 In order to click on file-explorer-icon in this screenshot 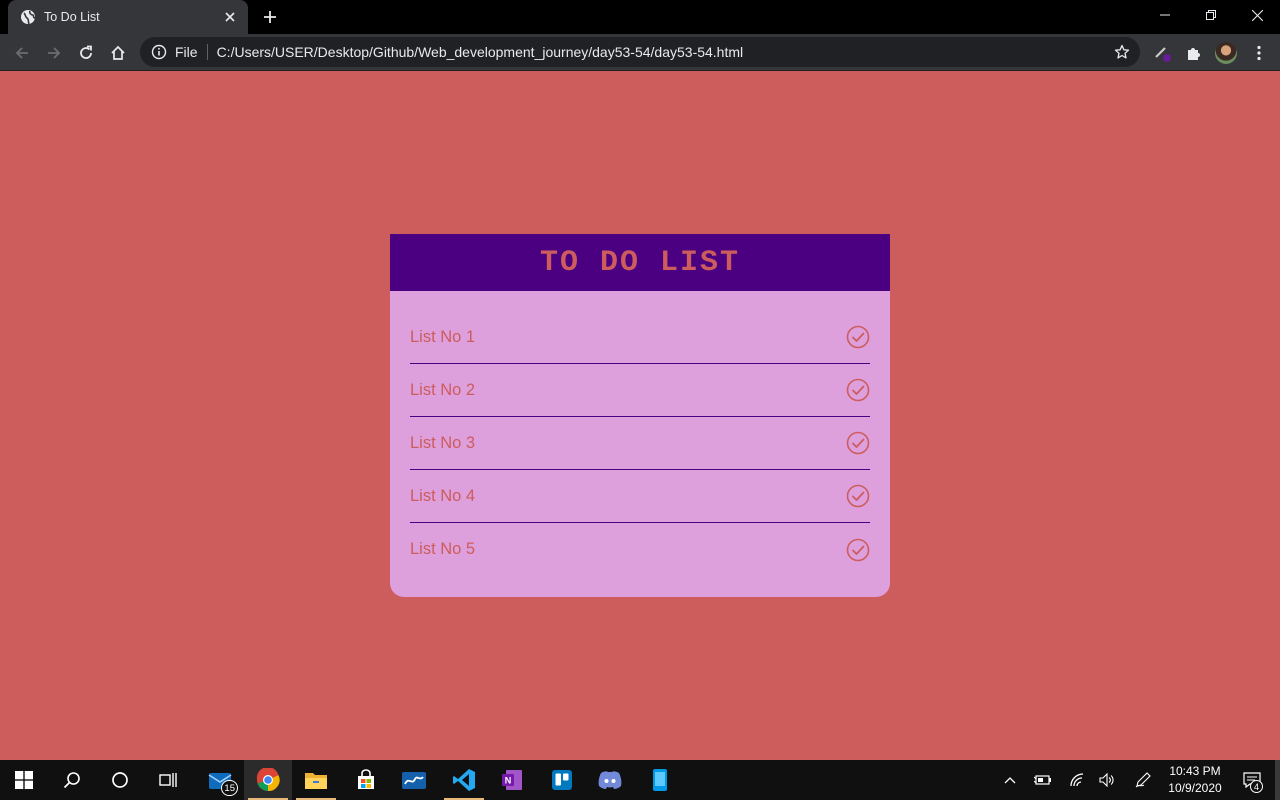, I will do `click(316, 780)`.